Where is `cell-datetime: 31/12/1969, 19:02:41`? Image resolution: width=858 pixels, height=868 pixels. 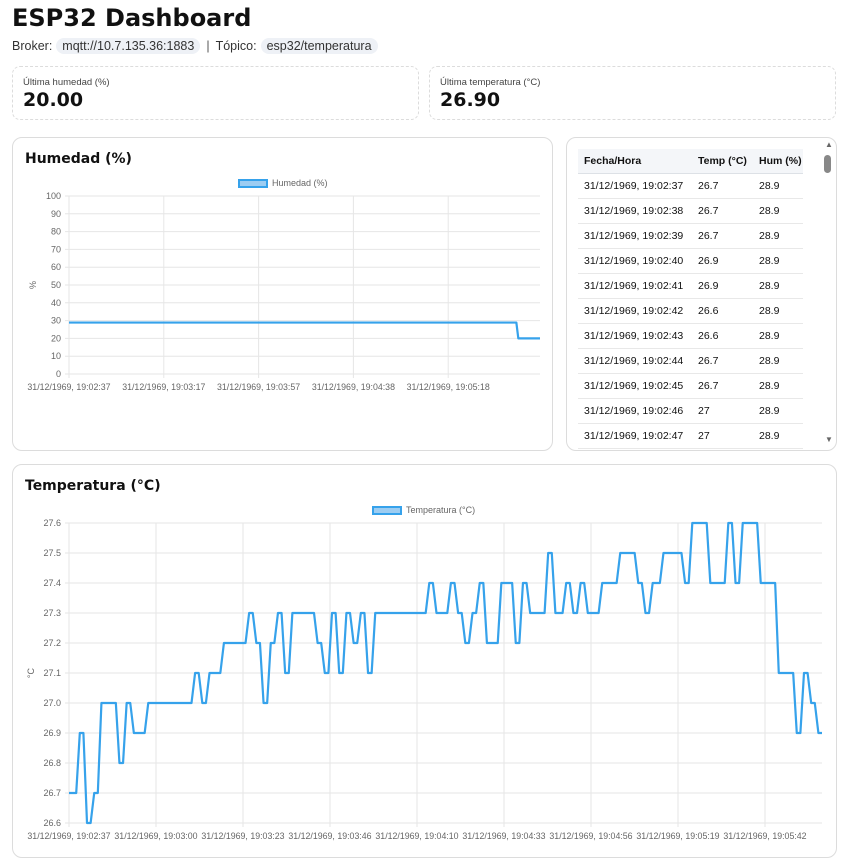 cell-datetime: 31/12/1969, 19:02:41 is located at coordinates (635, 286).